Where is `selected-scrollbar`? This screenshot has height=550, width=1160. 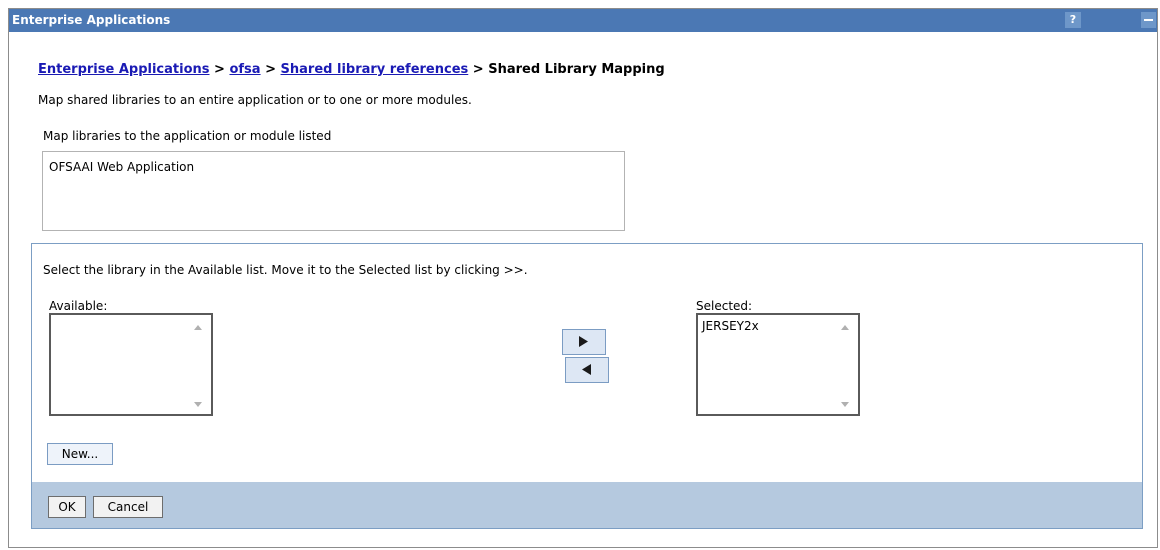 selected-scrollbar is located at coordinates (845, 365).